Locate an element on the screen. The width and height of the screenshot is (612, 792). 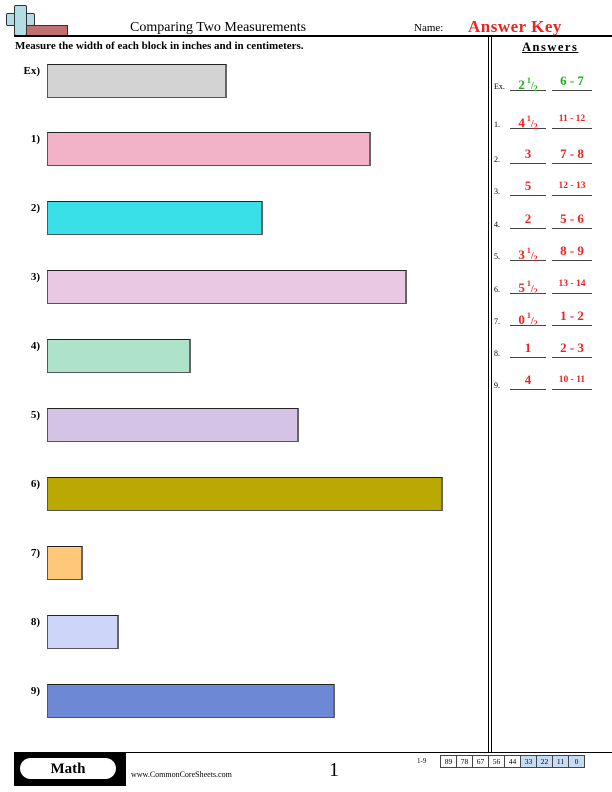
answer-inches: 5 is located at coordinates (528, 187).